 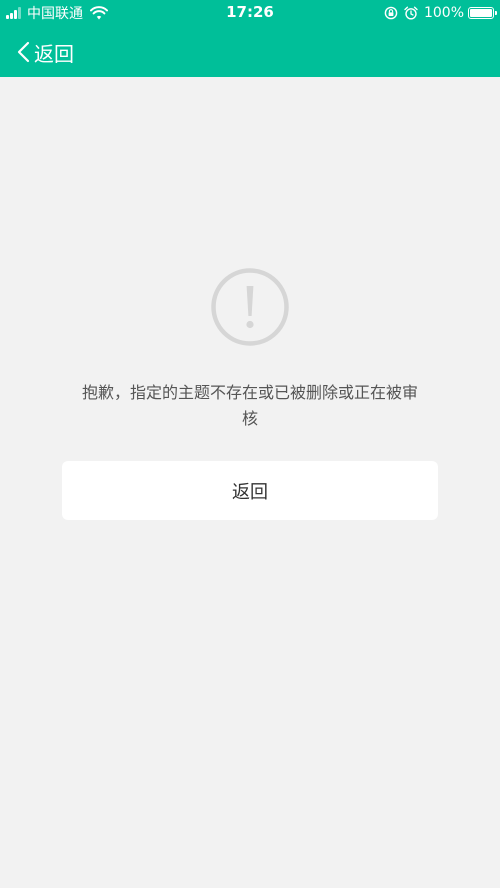 I want to click on battery-icon, so click(x=482, y=13).